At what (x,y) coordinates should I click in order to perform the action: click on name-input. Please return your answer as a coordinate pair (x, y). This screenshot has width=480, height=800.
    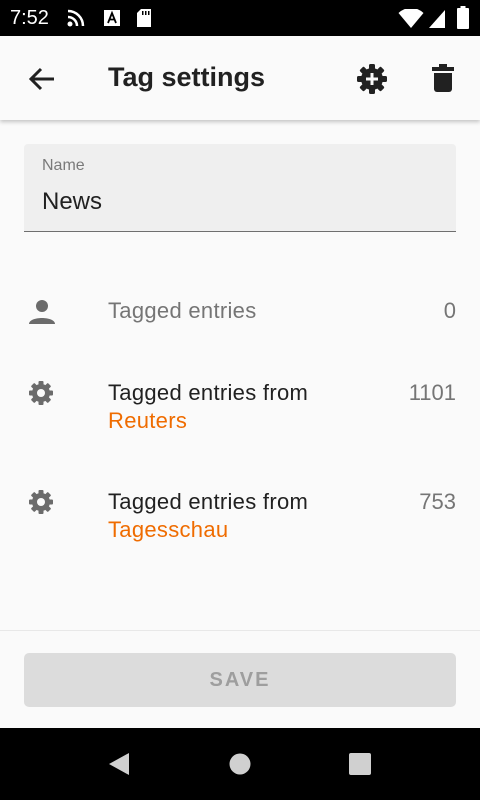
    Looking at the image, I should click on (242, 202).